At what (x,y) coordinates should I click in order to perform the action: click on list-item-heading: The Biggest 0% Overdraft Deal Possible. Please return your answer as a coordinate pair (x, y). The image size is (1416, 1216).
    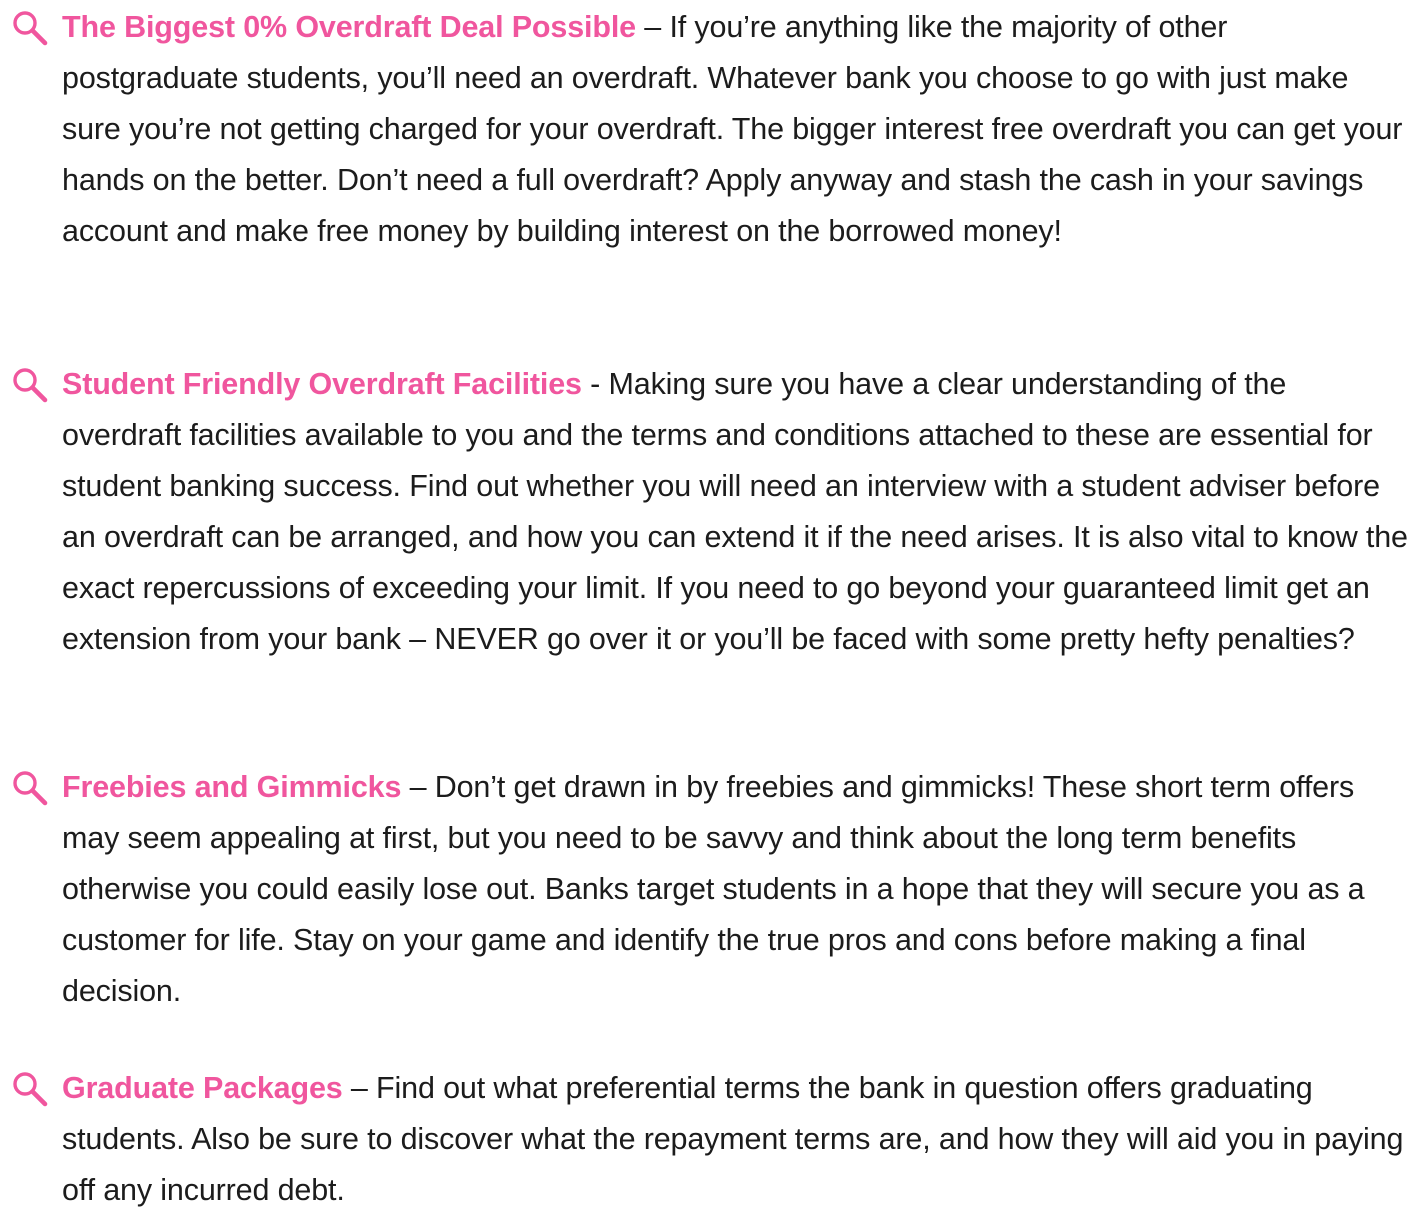
    Looking at the image, I should click on (349, 27).